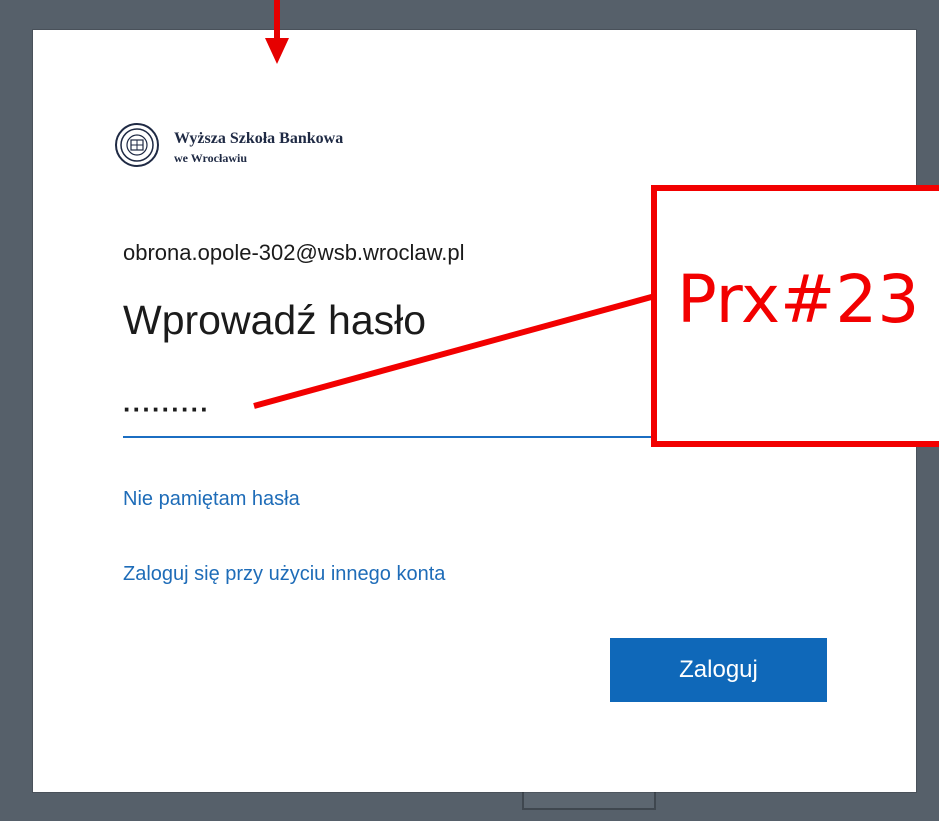  I want to click on page-title: Wprowadź hasło, so click(275, 320).